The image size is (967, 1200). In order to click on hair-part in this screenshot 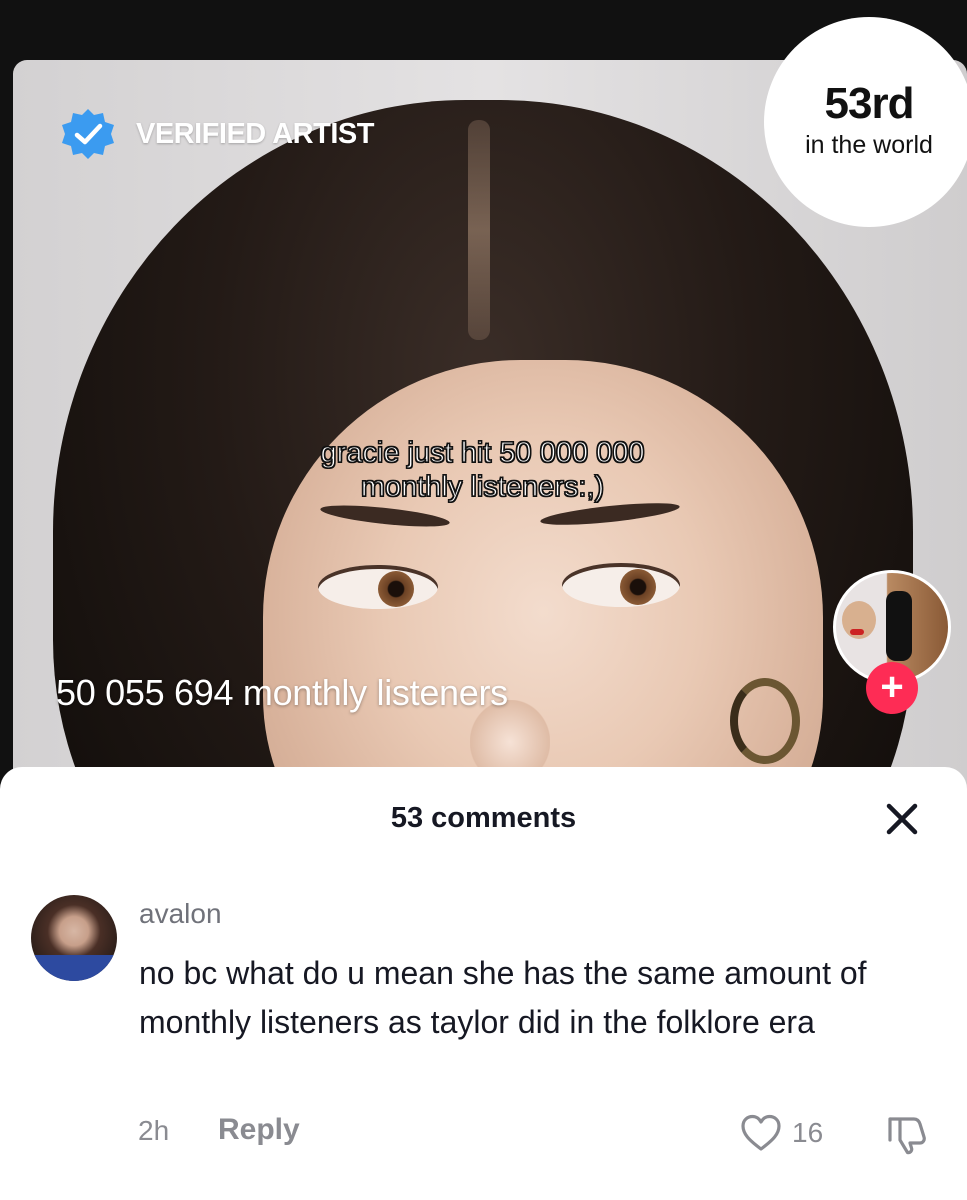, I will do `click(479, 230)`.